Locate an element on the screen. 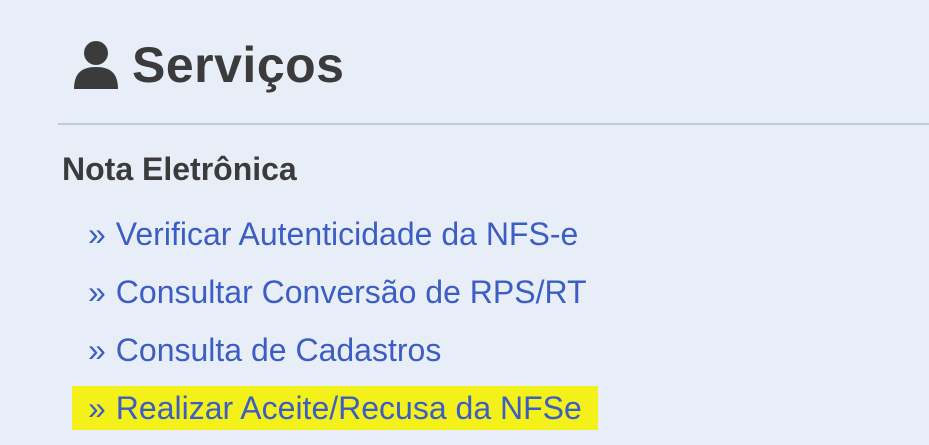 This screenshot has width=929, height=445. list-item: » Consulta de Cadastros is located at coordinates (337, 350).